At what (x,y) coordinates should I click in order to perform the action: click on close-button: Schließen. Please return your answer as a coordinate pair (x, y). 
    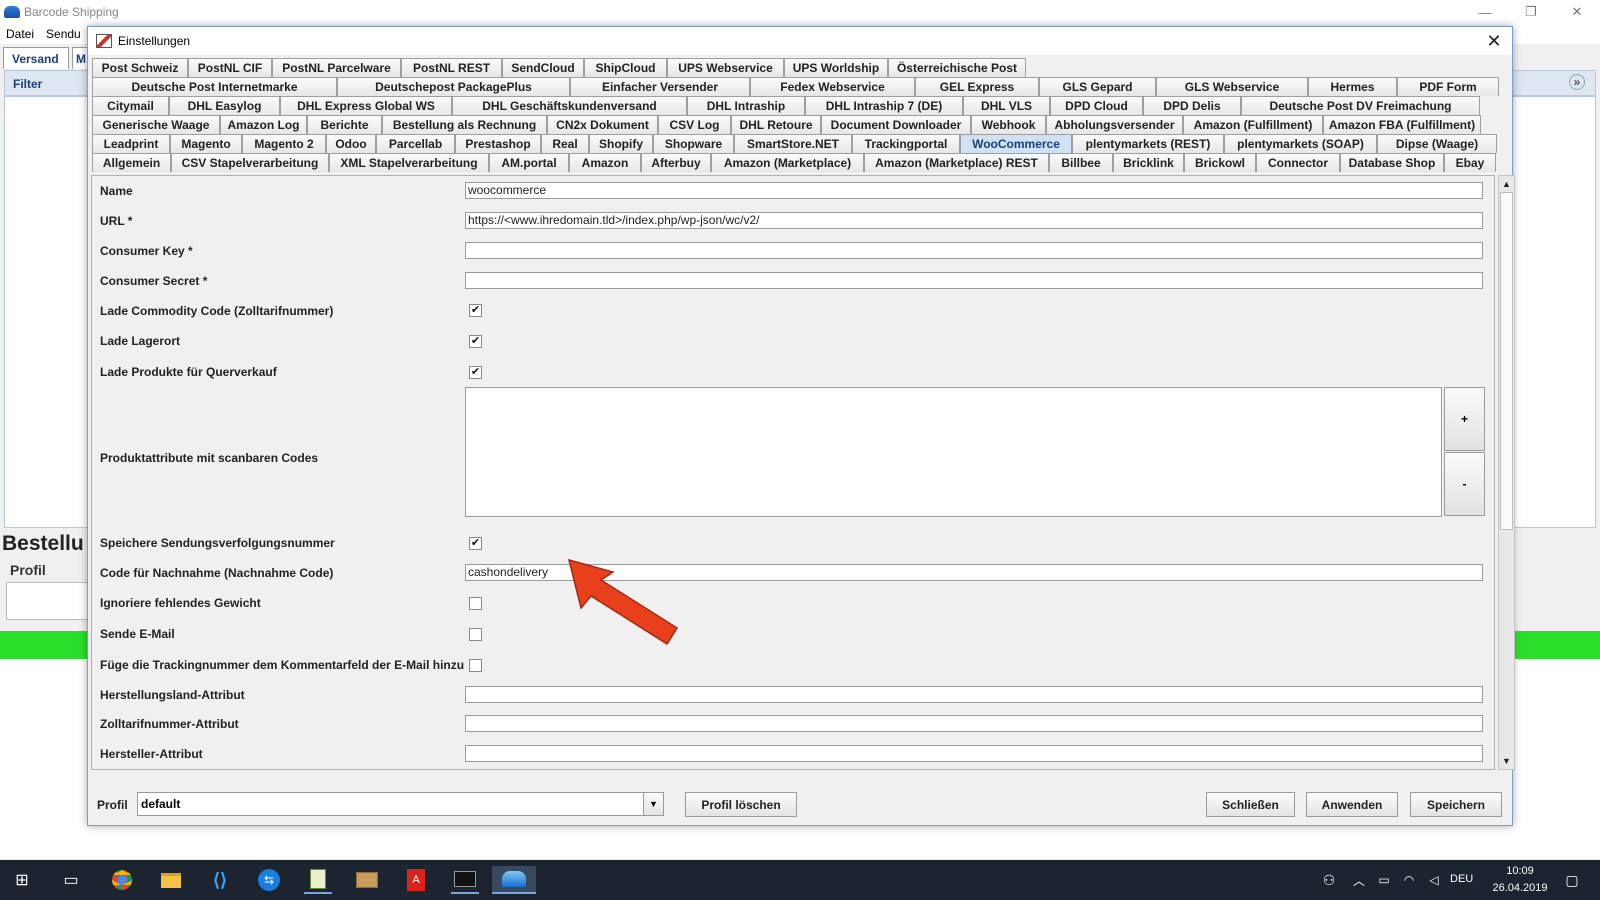
    Looking at the image, I should click on (1250, 804).